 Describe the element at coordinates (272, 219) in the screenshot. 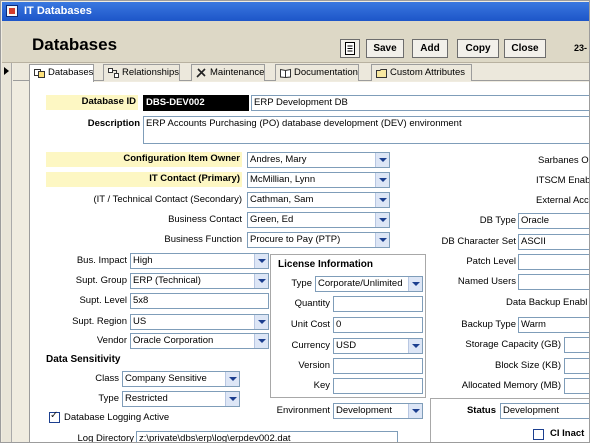

I see `business-contact-value: Green, Ed` at that location.